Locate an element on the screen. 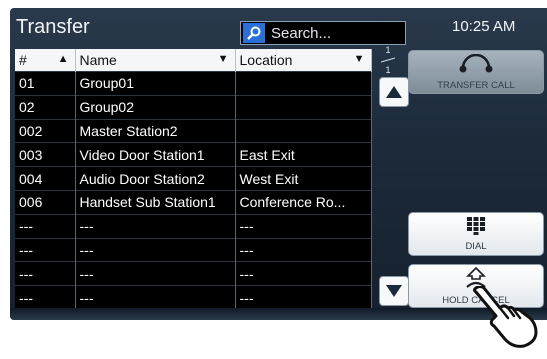  cell-name: Group02 is located at coordinates (155, 107).